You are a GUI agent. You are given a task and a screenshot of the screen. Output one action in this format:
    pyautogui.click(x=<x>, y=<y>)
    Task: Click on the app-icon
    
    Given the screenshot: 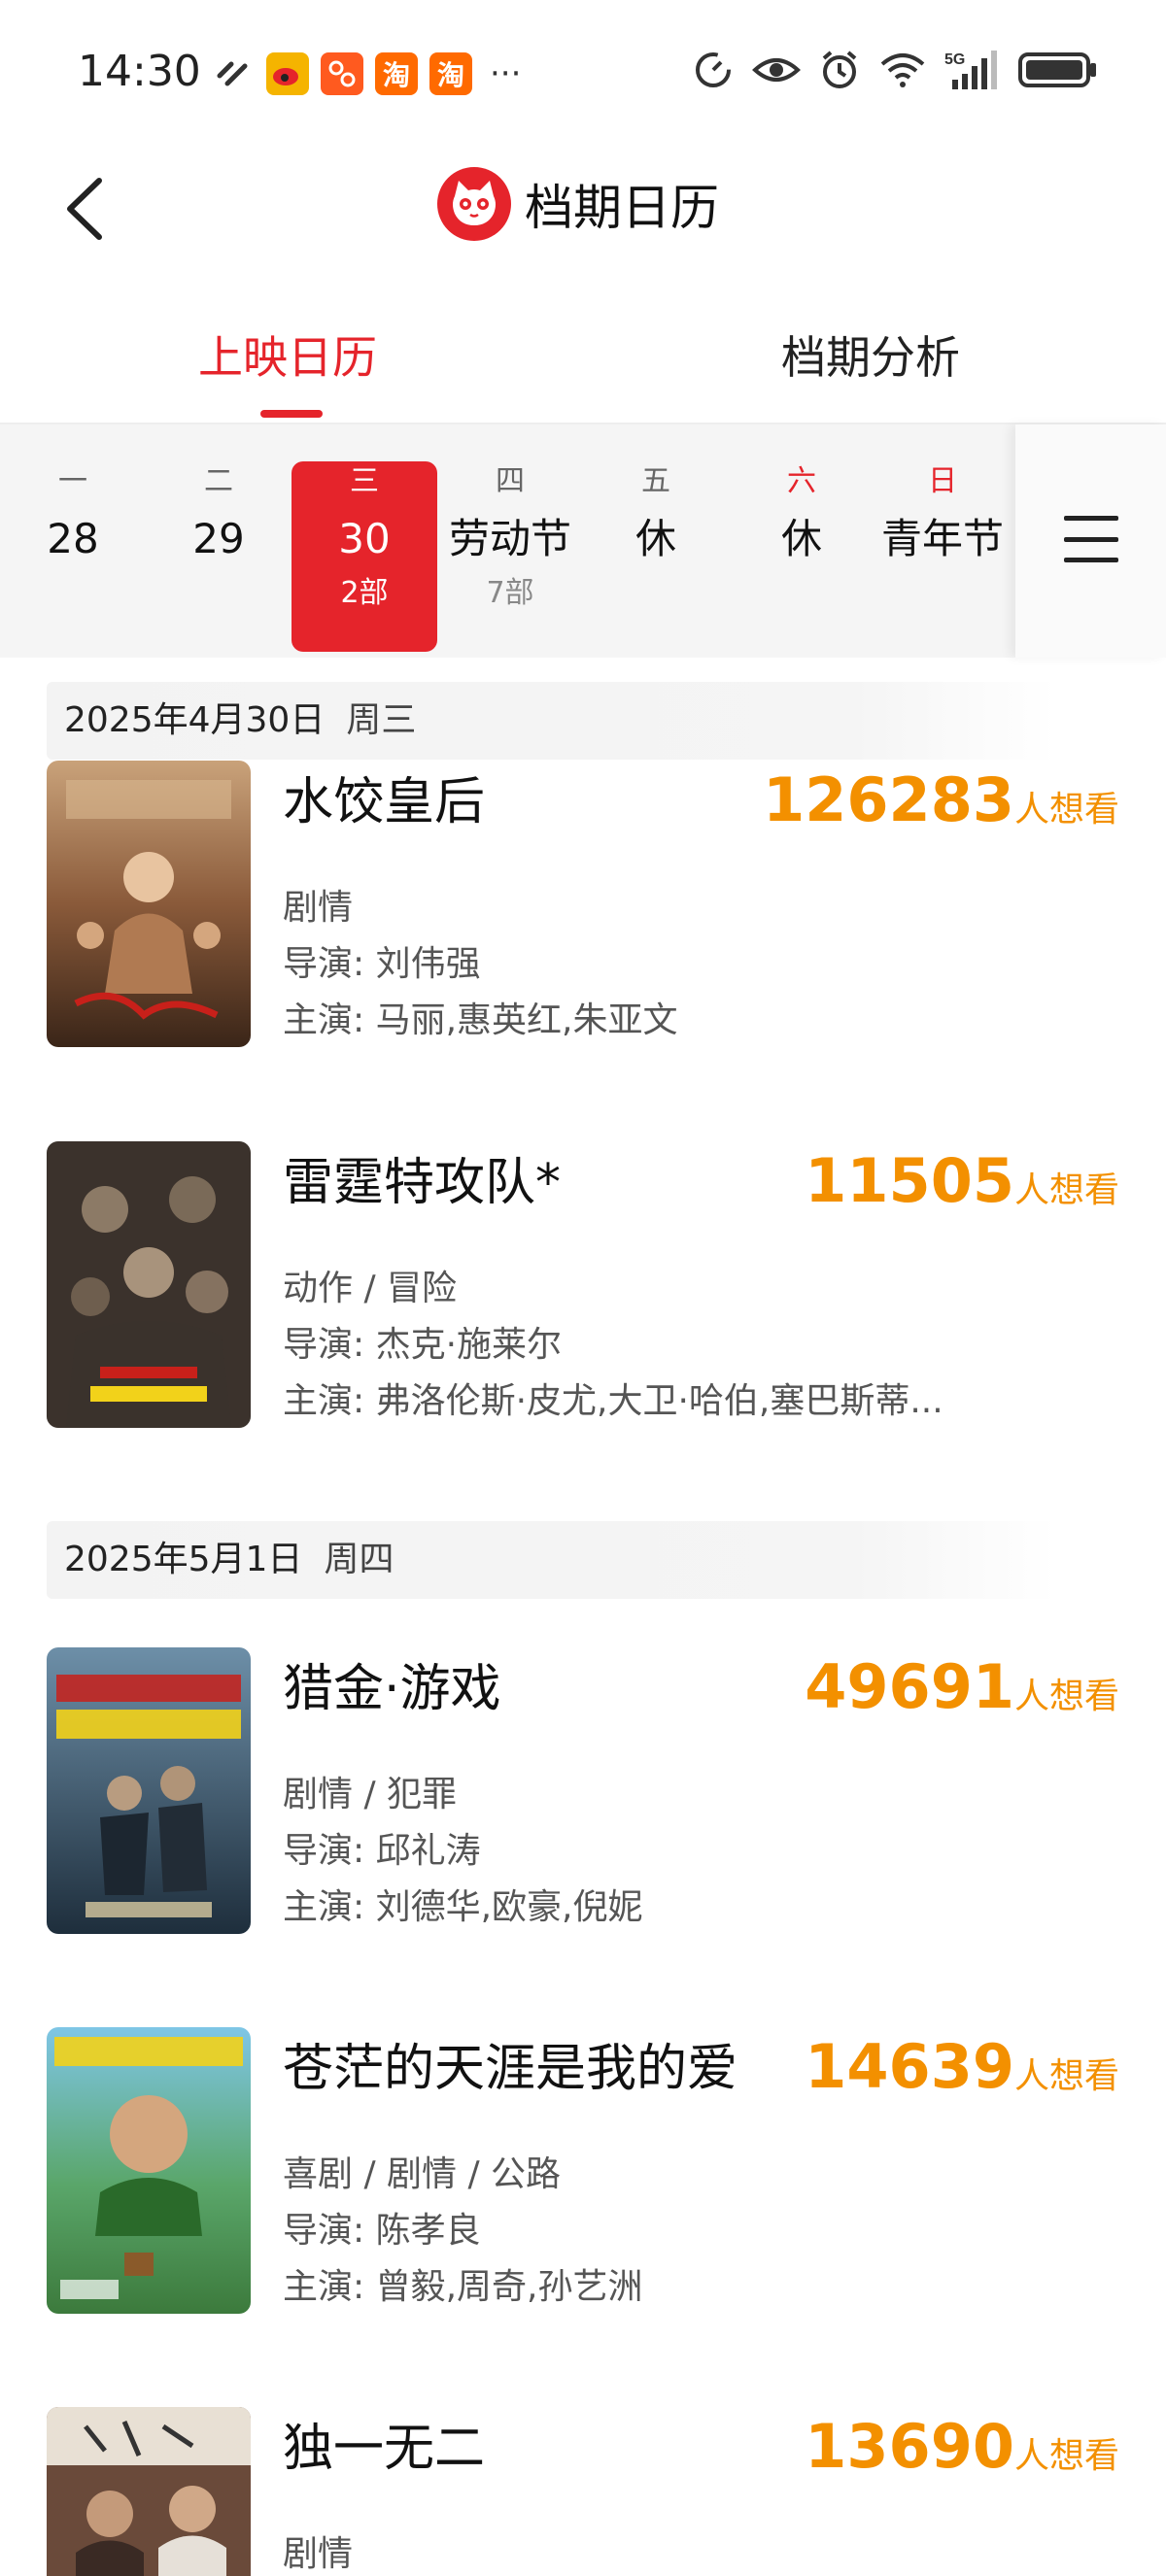 What is the action you would take?
    pyautogui.click(x=342, y=73)
    